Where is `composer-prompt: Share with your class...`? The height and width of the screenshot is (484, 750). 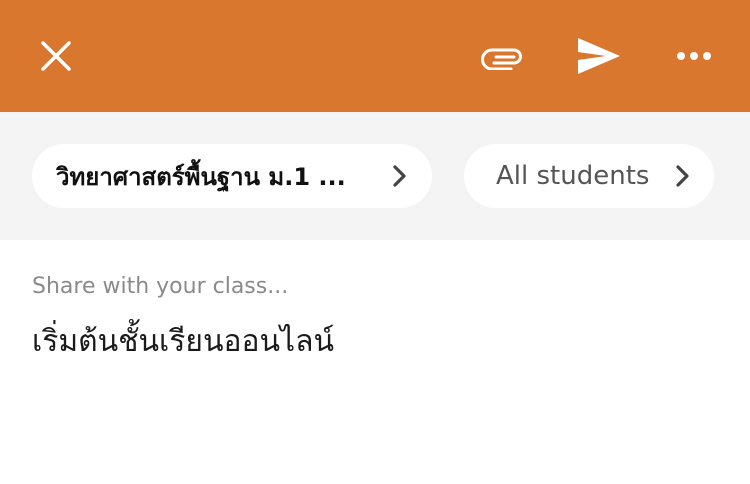
composer-prompt: Share with your class... is located at coordinates (160, 286).